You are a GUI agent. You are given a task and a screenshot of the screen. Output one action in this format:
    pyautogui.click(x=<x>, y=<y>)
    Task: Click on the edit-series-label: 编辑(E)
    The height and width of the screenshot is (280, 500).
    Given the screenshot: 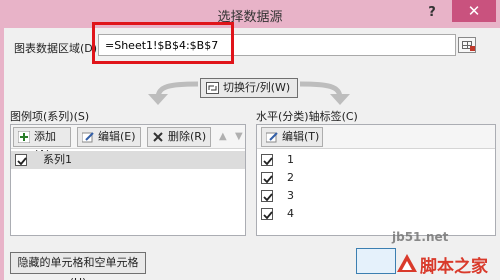 What is the action you would take?
    pyautogui.click(x=117, y=136)
    